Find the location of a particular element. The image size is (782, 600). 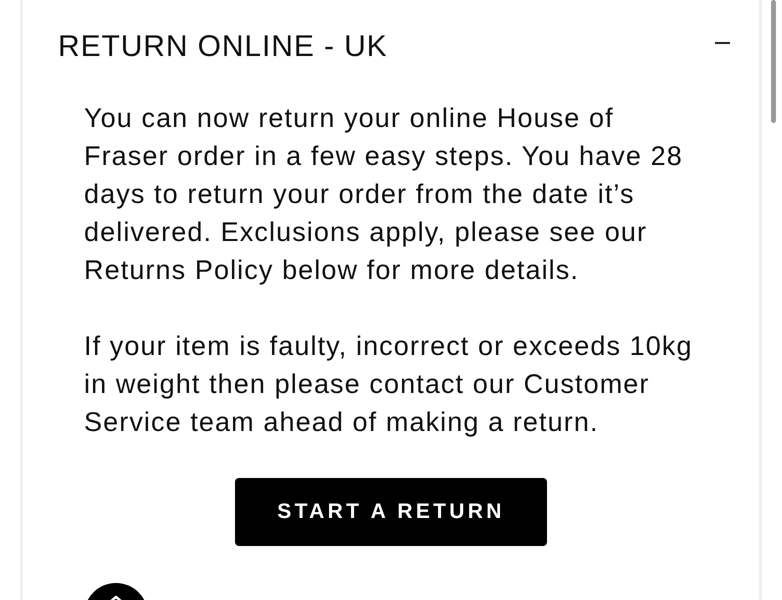

body-paragraph: If your item is faulty, incorrect or exceeds 10kg in weight then please contact our Customer Service team ahead of making a return. is located at coordinates (389, 384).